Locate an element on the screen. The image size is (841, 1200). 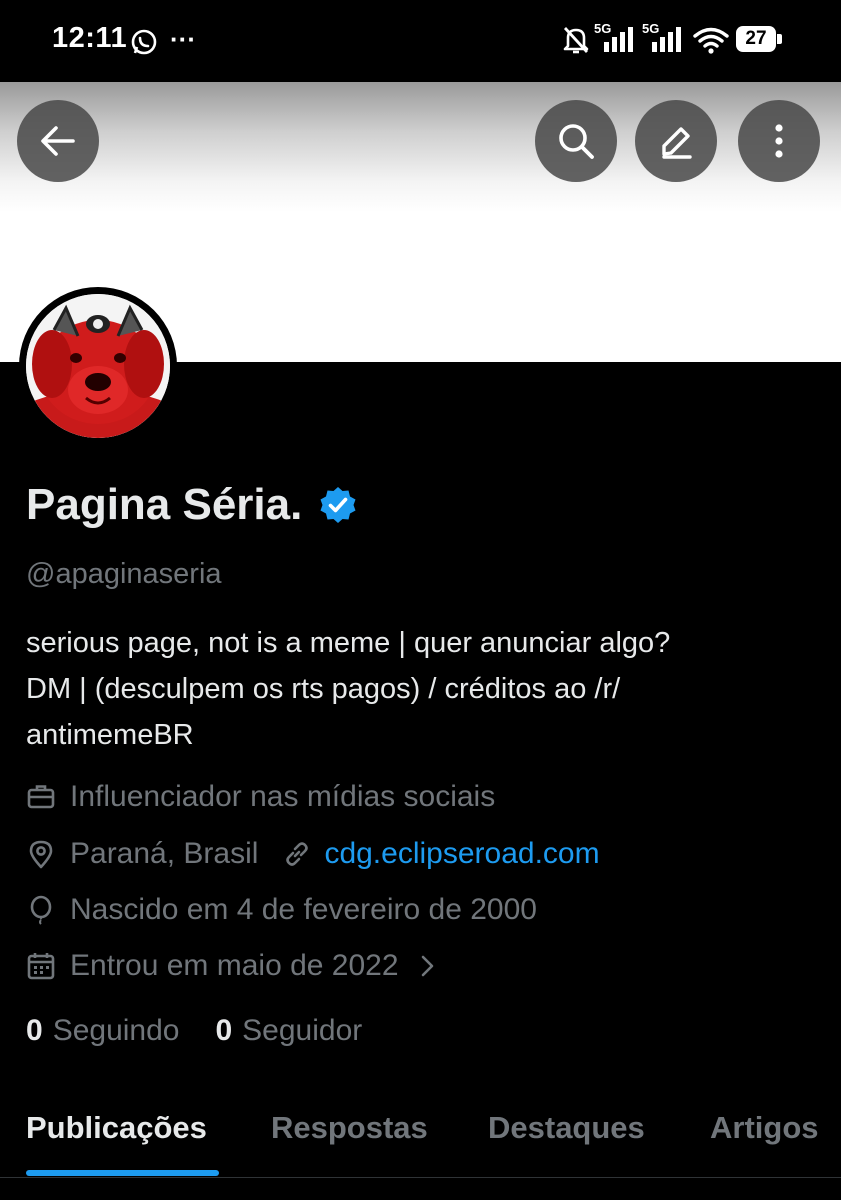
red-dog-avatar-icon is located at coordinates (98, 366).